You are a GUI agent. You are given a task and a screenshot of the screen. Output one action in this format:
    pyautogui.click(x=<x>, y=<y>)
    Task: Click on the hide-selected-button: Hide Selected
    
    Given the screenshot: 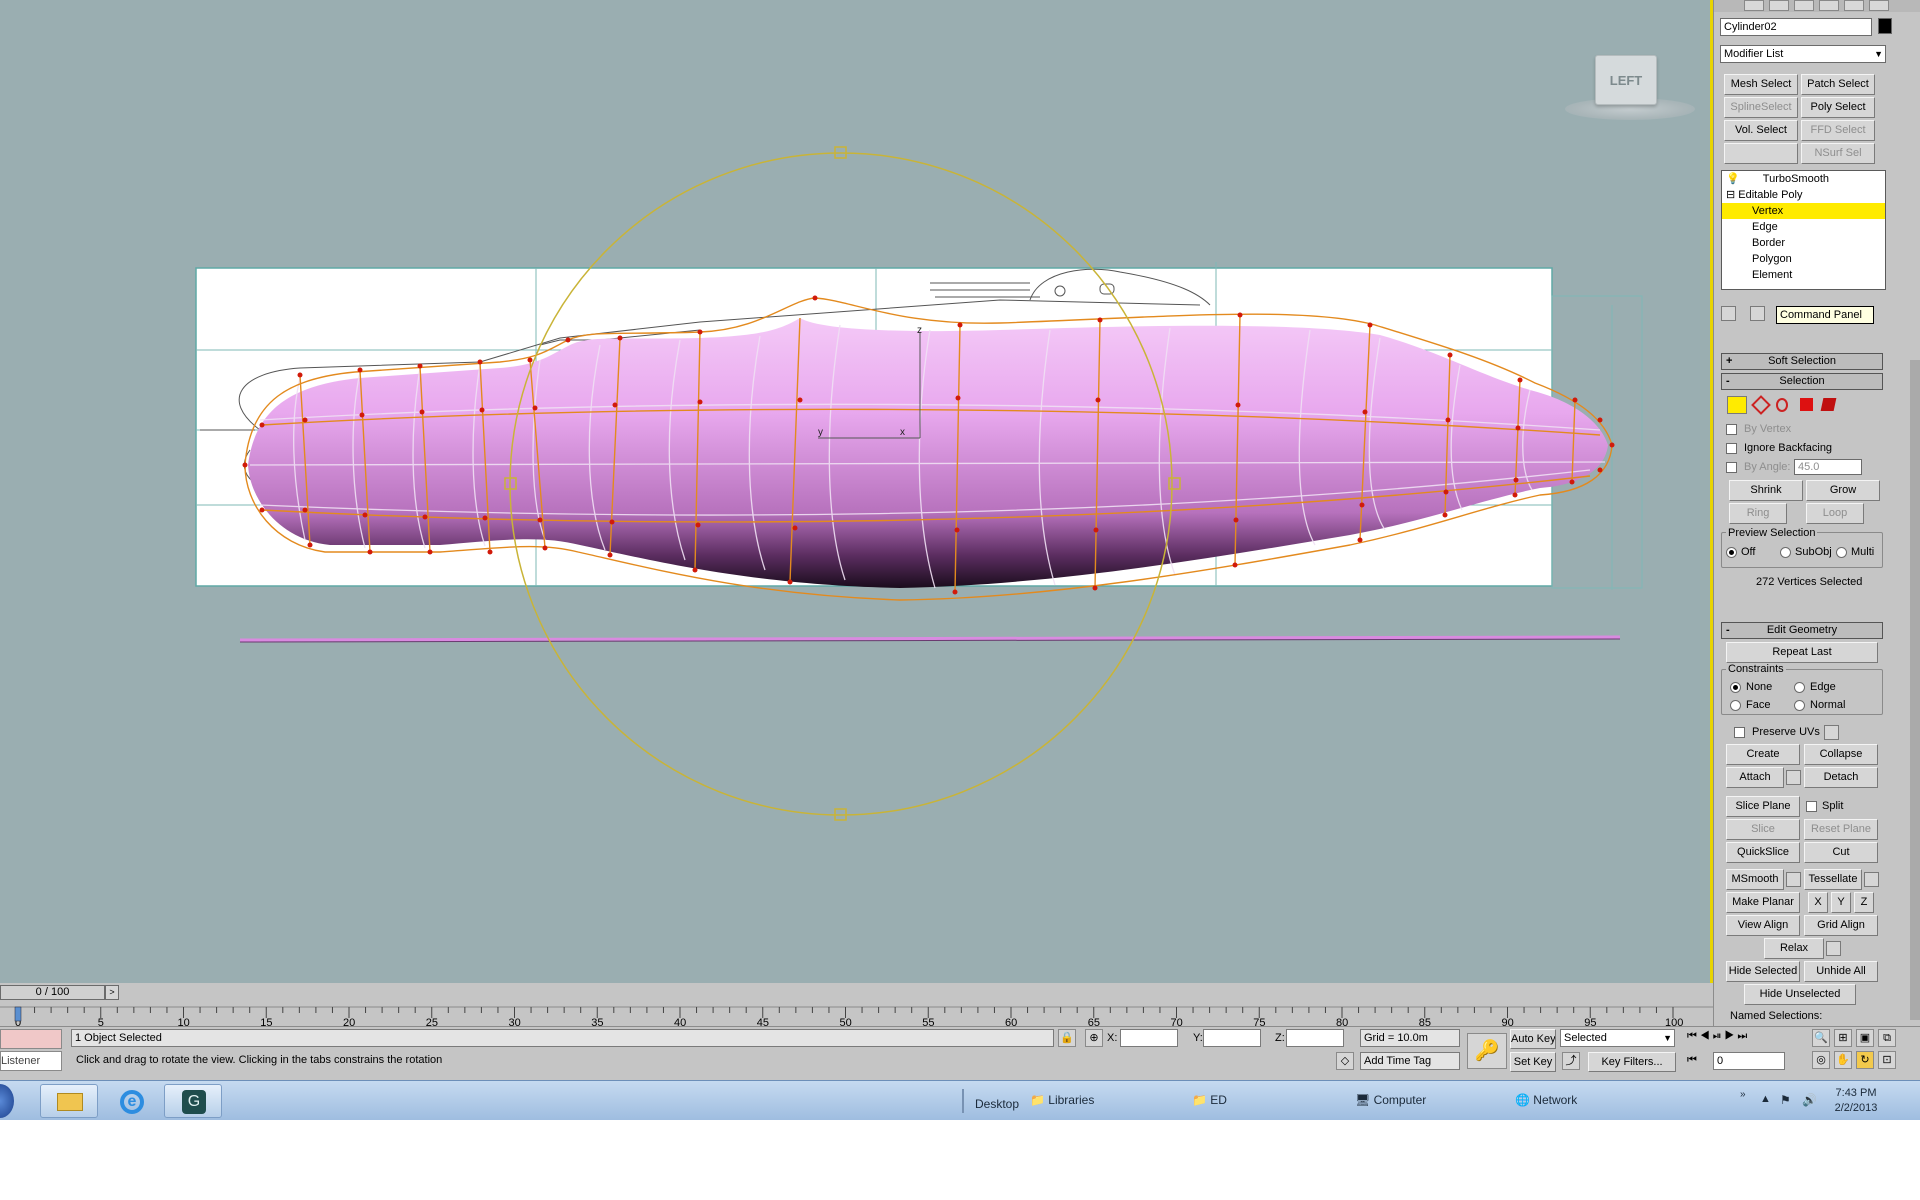 What is the action you would take?
    pyautogui.click(x=1763, y=971)
    